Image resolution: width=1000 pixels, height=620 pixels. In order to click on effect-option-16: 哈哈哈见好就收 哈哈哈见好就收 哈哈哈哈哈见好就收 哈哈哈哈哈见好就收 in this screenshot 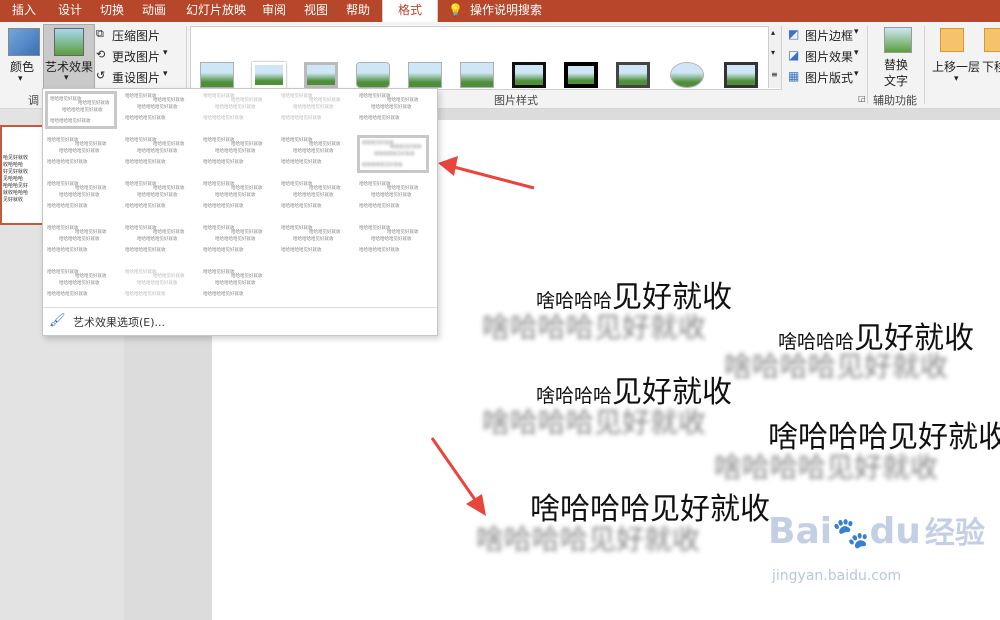, I will do `click(81, 242)`.